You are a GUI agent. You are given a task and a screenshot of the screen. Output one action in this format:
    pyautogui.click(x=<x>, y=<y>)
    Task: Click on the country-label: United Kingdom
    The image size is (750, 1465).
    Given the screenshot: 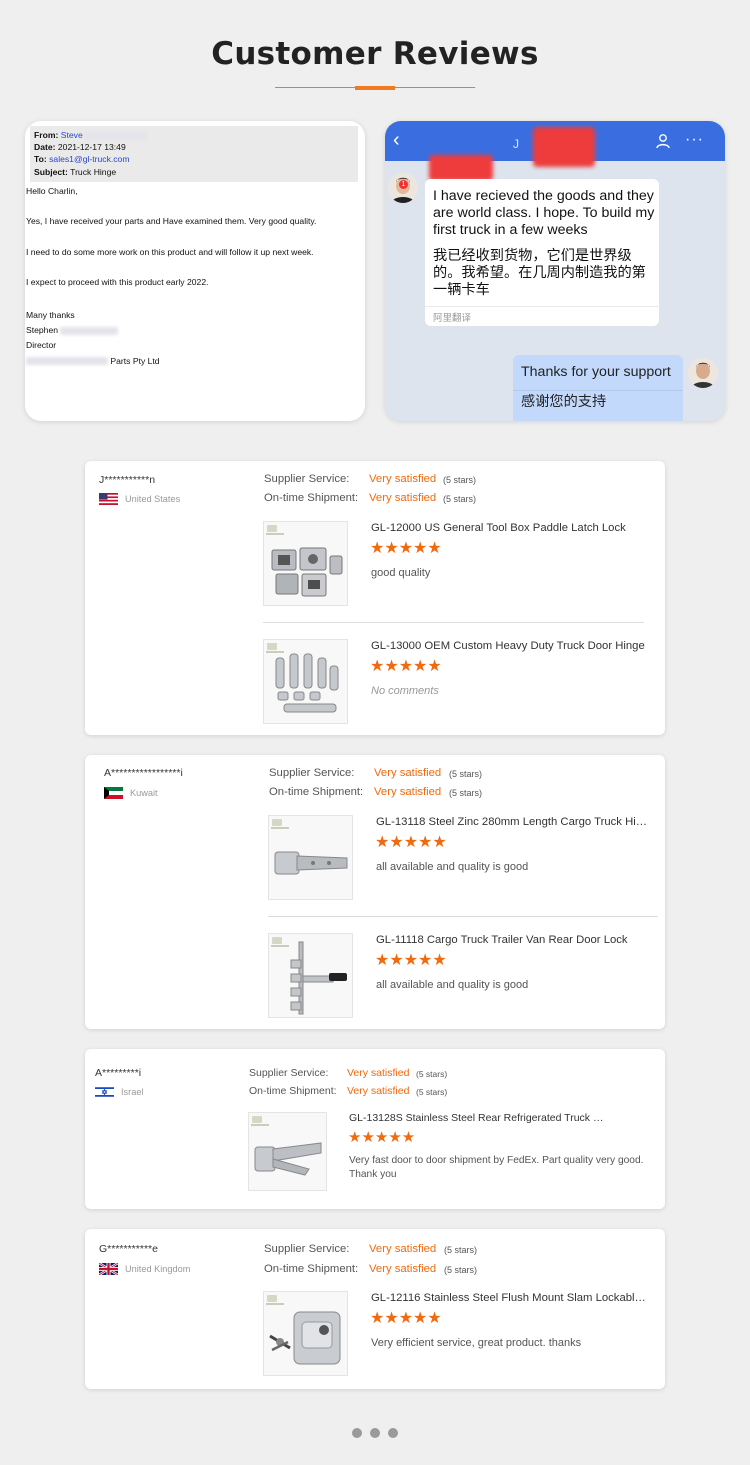 What is the action you would take?
    pyautogui.click(x=158, y=1269)
    